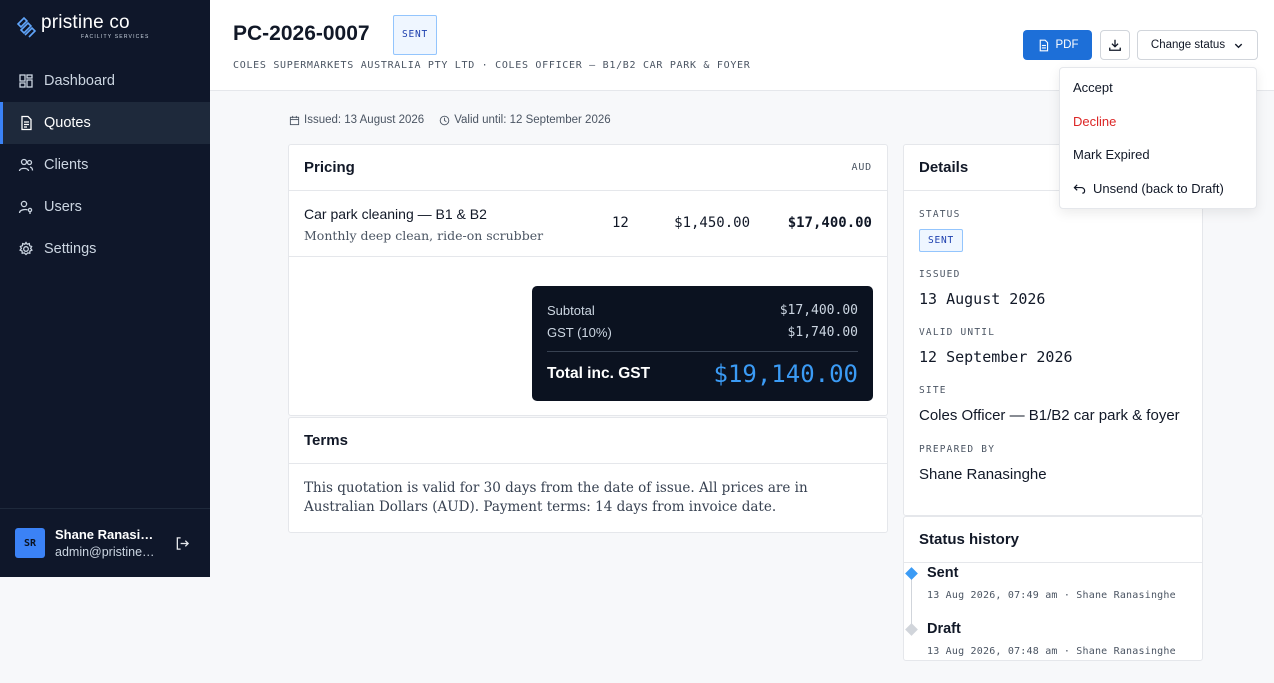  What do you see at coordinates (579, 332) in the screenshot?
I see `gst-label: GST (10%)` at bounding box center [579, 332].